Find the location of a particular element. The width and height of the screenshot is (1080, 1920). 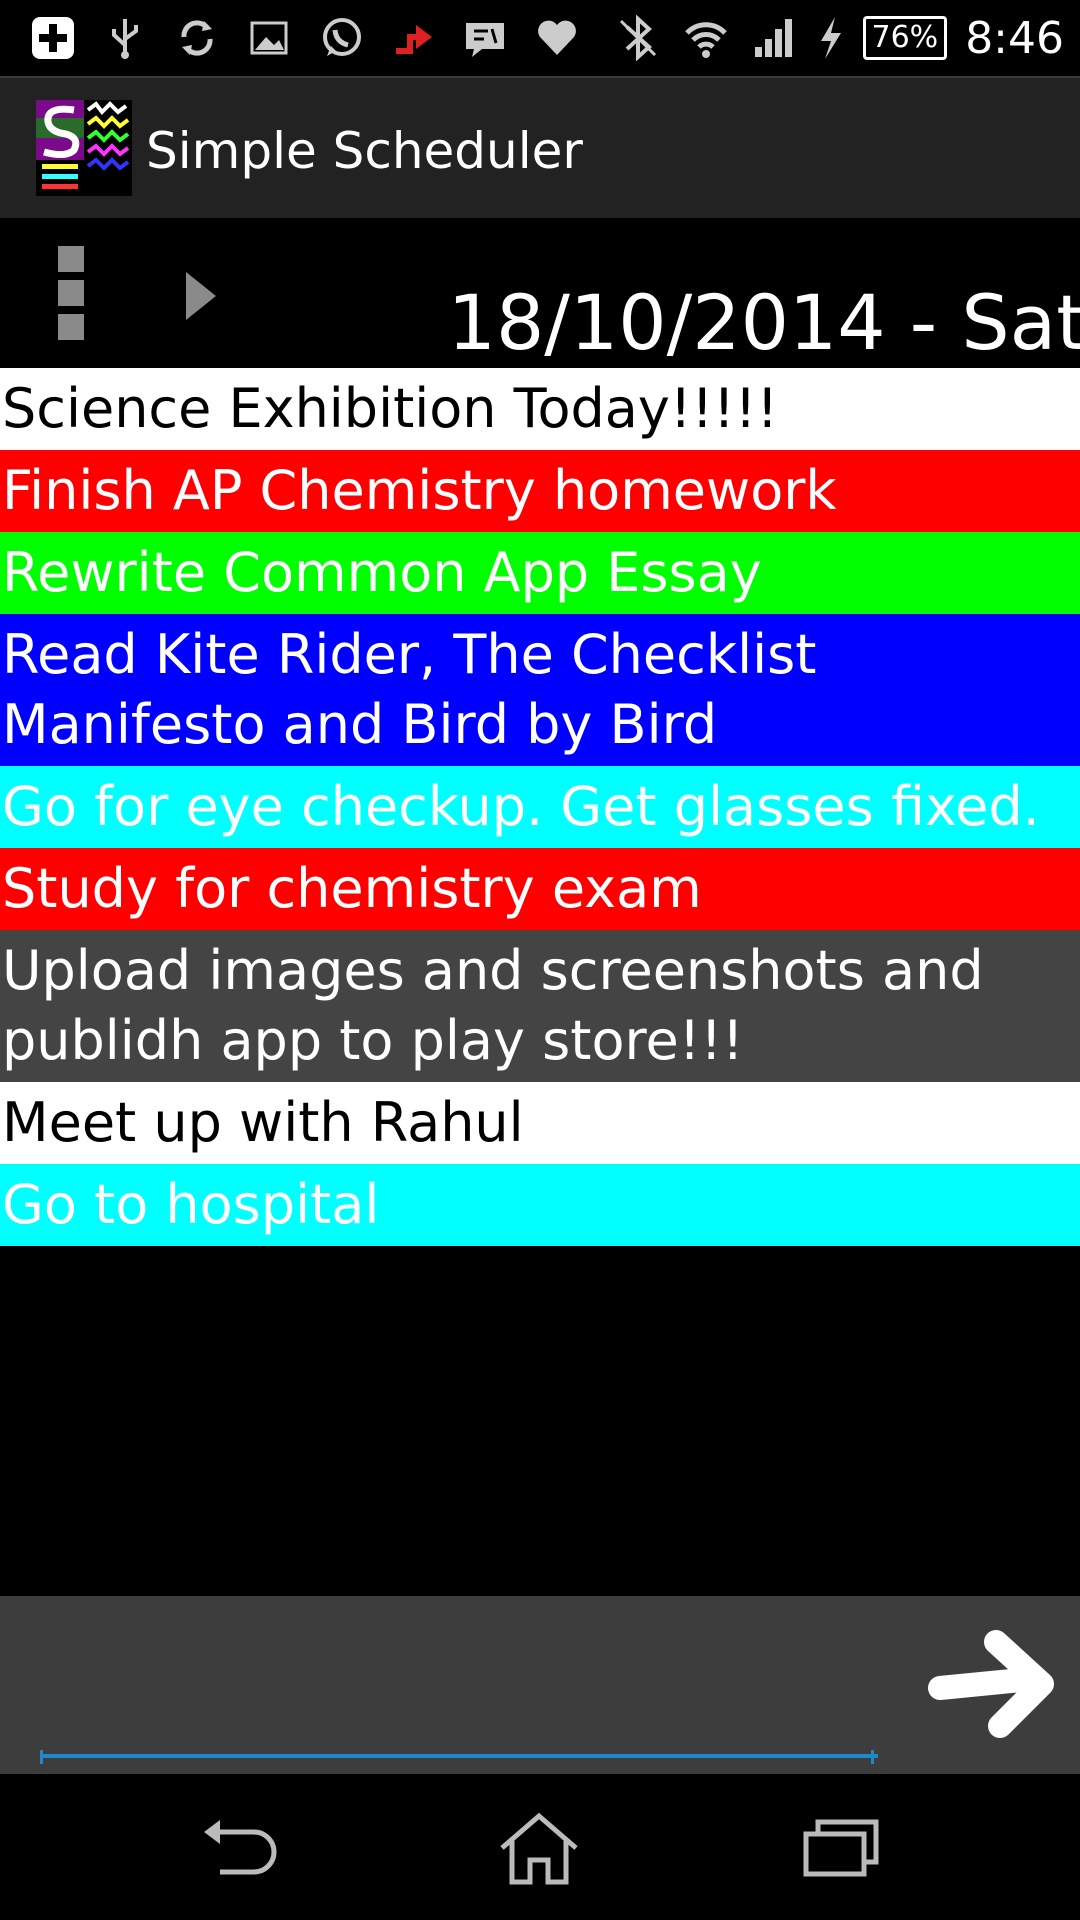

app-logo-icon is located at coordinates (84, 148).